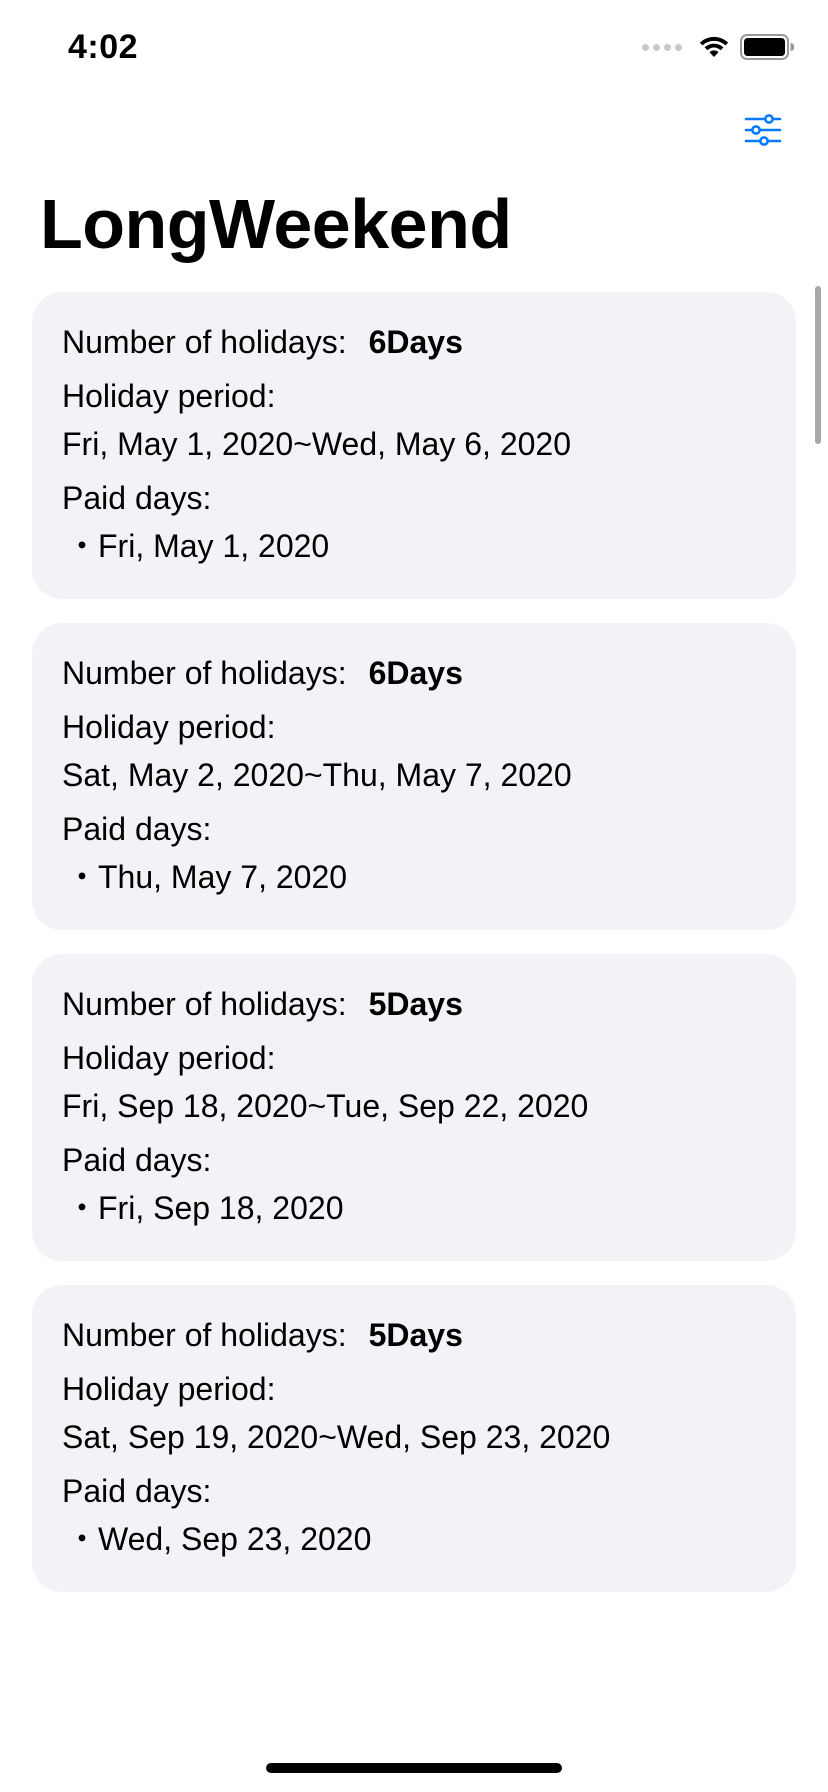 Image resolution: width=828 pixels, height=1792 pixels. Describe the element at coordinates (818, 365) in the screenshot. I see `scroll-indicator` at that location.